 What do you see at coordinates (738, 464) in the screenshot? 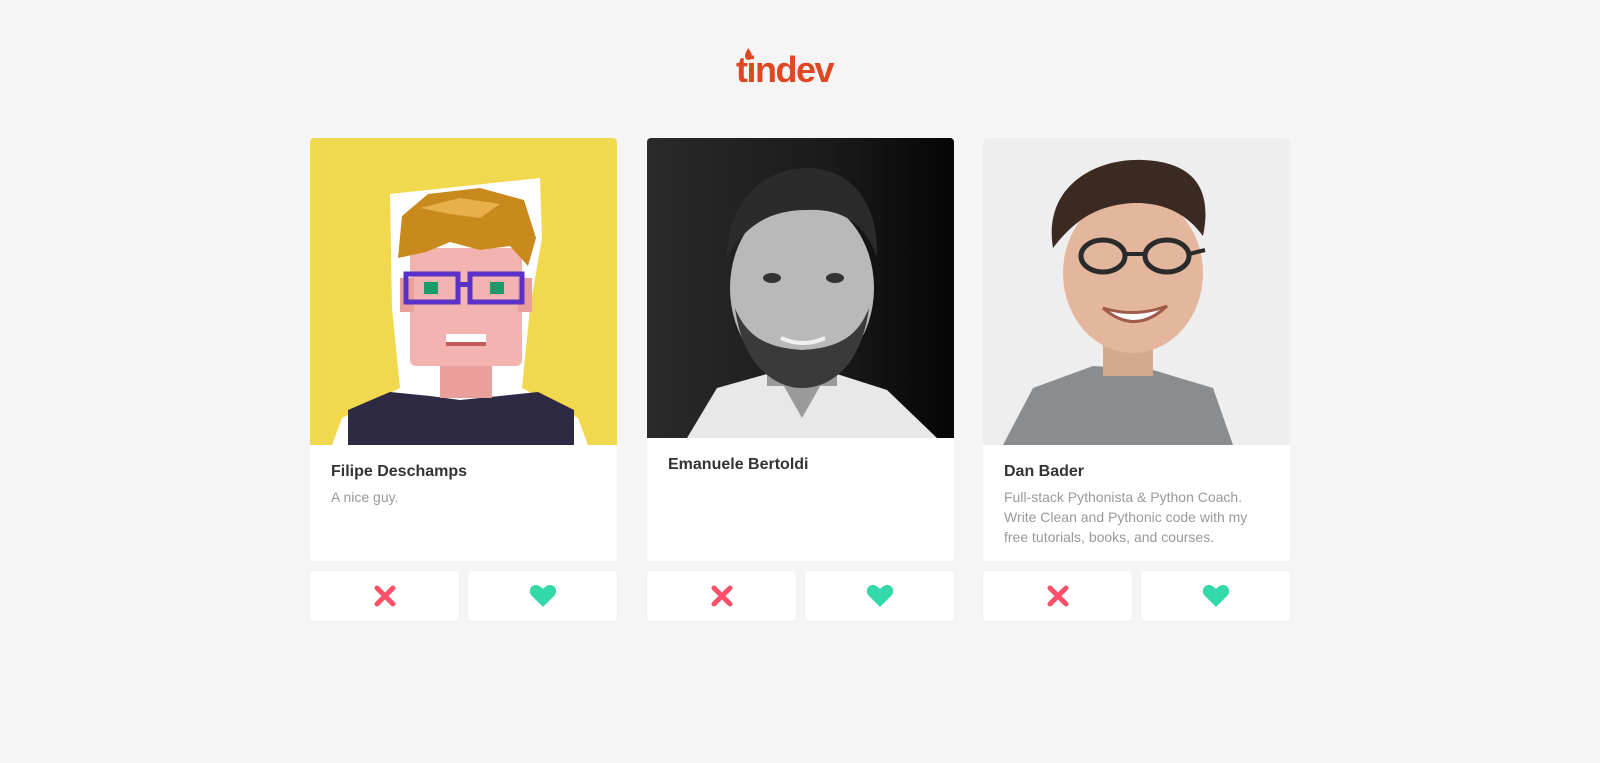
I see `dev-name: Emanuele Bertoldi` at bounding box center [738, 464].